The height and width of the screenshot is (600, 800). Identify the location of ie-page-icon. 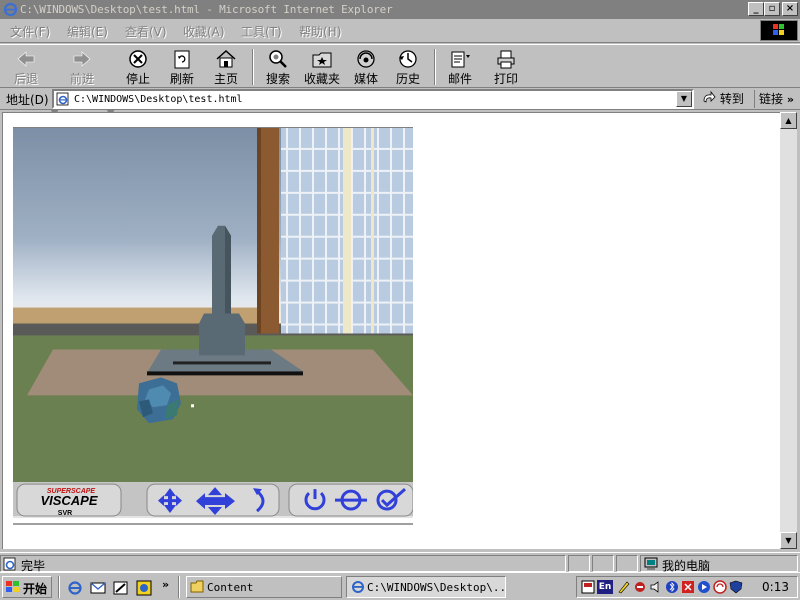
(62, 99).